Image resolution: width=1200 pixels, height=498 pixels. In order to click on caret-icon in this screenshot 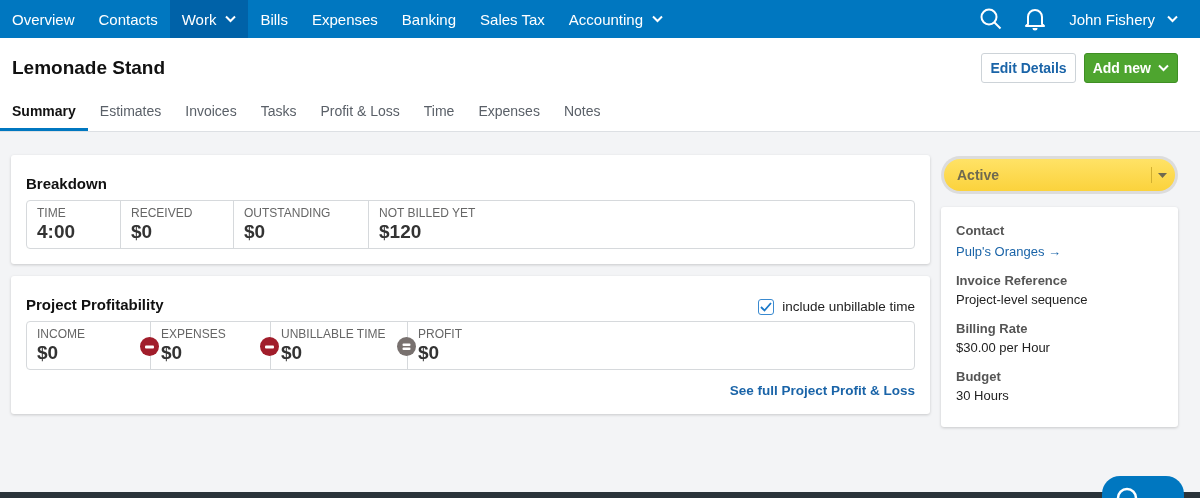, I will do `click(1162, 175)`.